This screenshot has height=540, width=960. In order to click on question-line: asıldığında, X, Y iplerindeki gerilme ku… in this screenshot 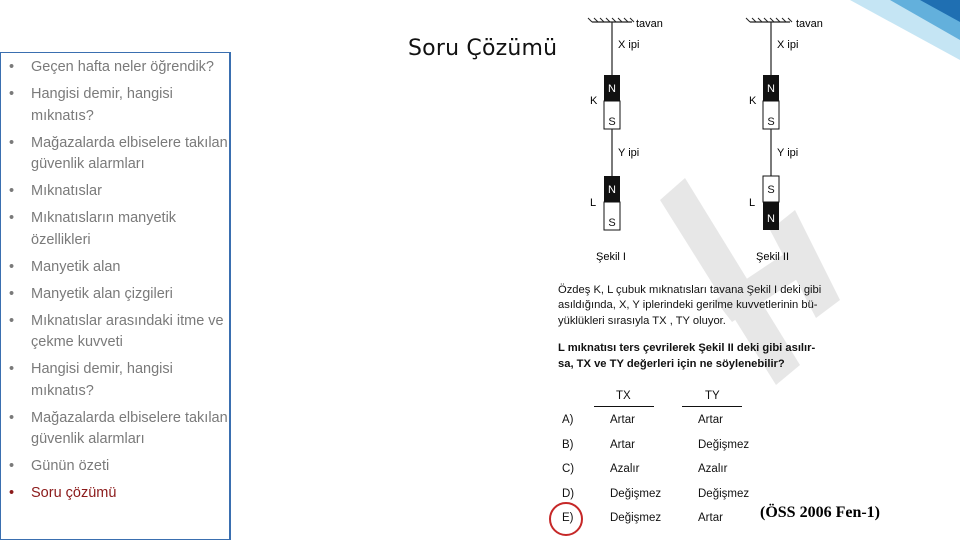, I will do `click(688, 305)`.